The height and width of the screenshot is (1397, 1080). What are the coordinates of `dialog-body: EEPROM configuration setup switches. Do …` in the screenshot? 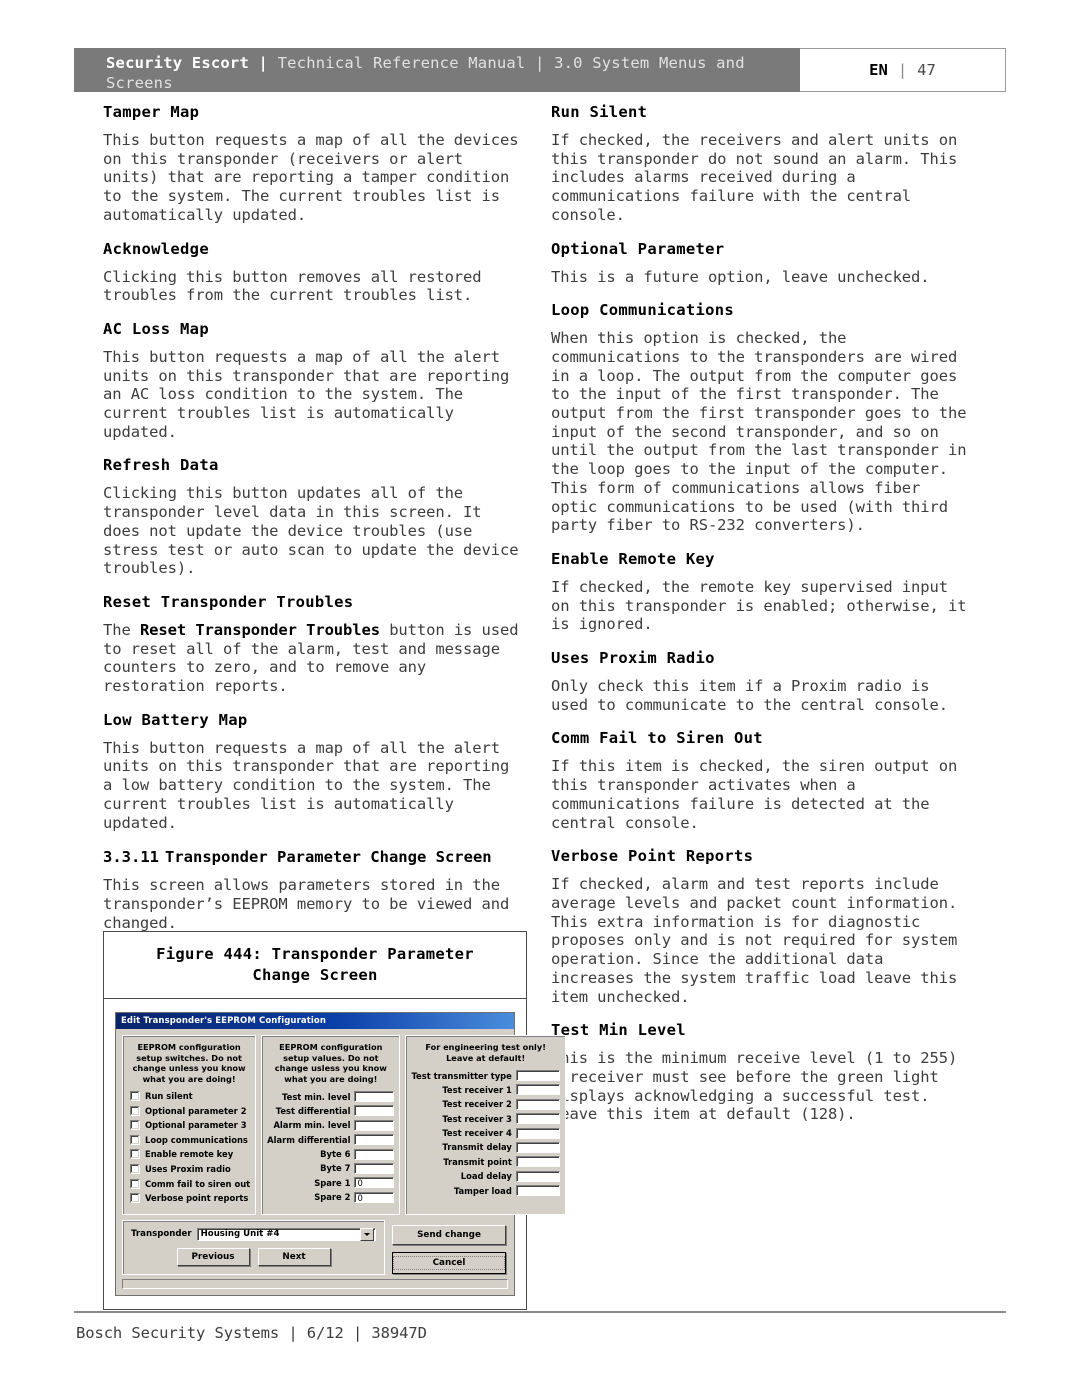 It's located at (341, 1162).